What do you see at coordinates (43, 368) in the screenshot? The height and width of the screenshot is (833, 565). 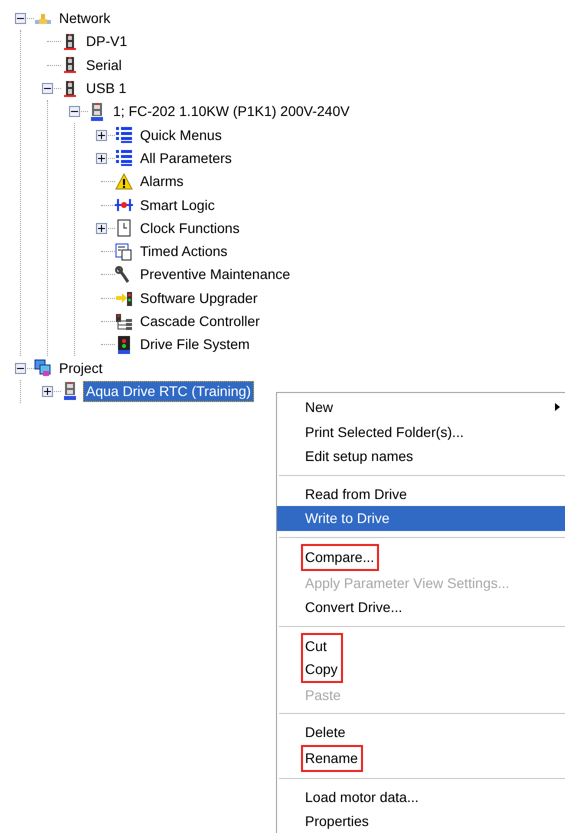 I see `project-icon` at bounding box center [43, 368].